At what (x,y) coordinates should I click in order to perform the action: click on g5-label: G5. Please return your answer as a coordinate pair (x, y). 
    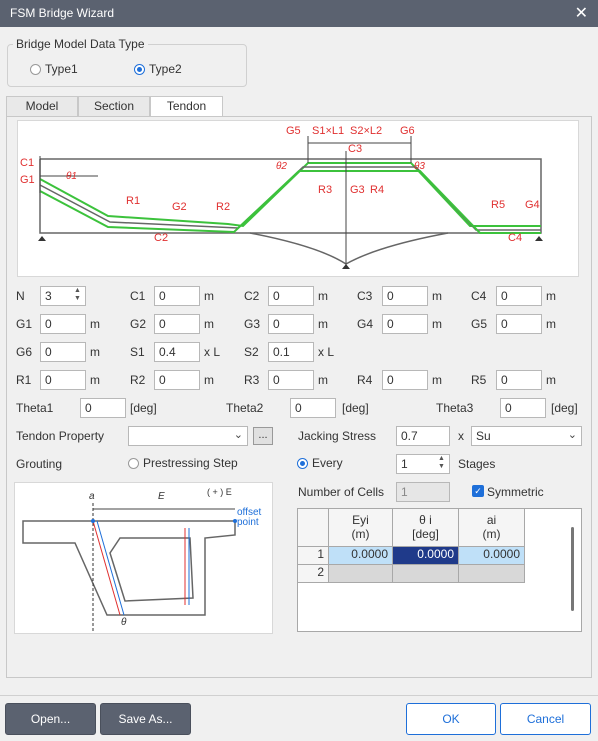
    Looking at the image, I should click on (479, 324).